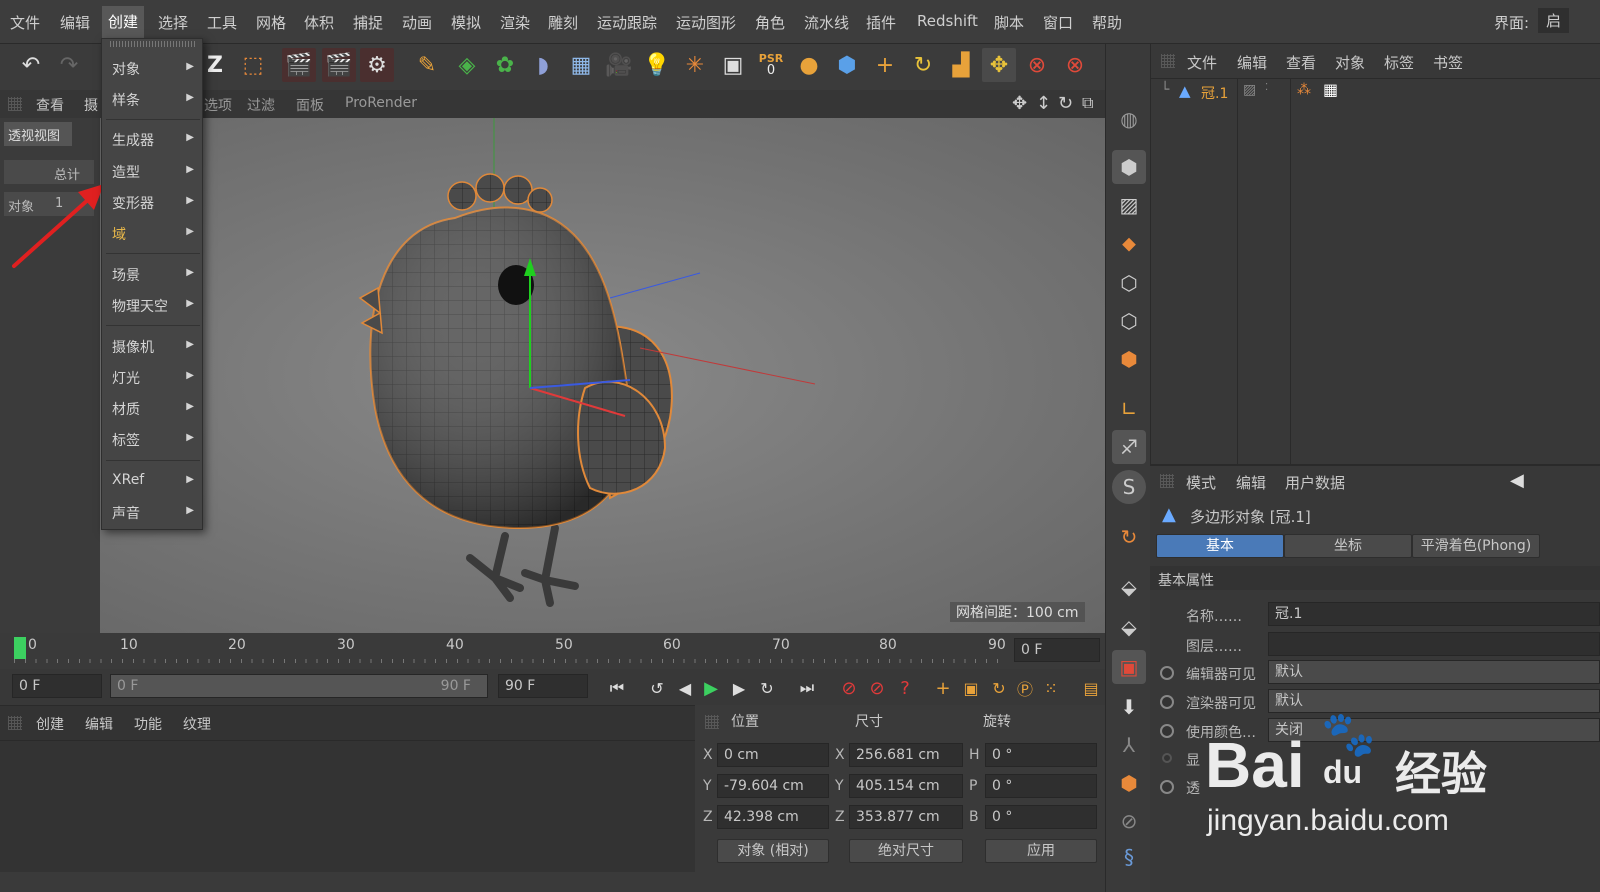 Image resolution: width=1600 pixels, height=892 pixels. Describe the element at coordinates (1041, 786) in the screenshot. I see `rot-p-field: 0 °` at that location.